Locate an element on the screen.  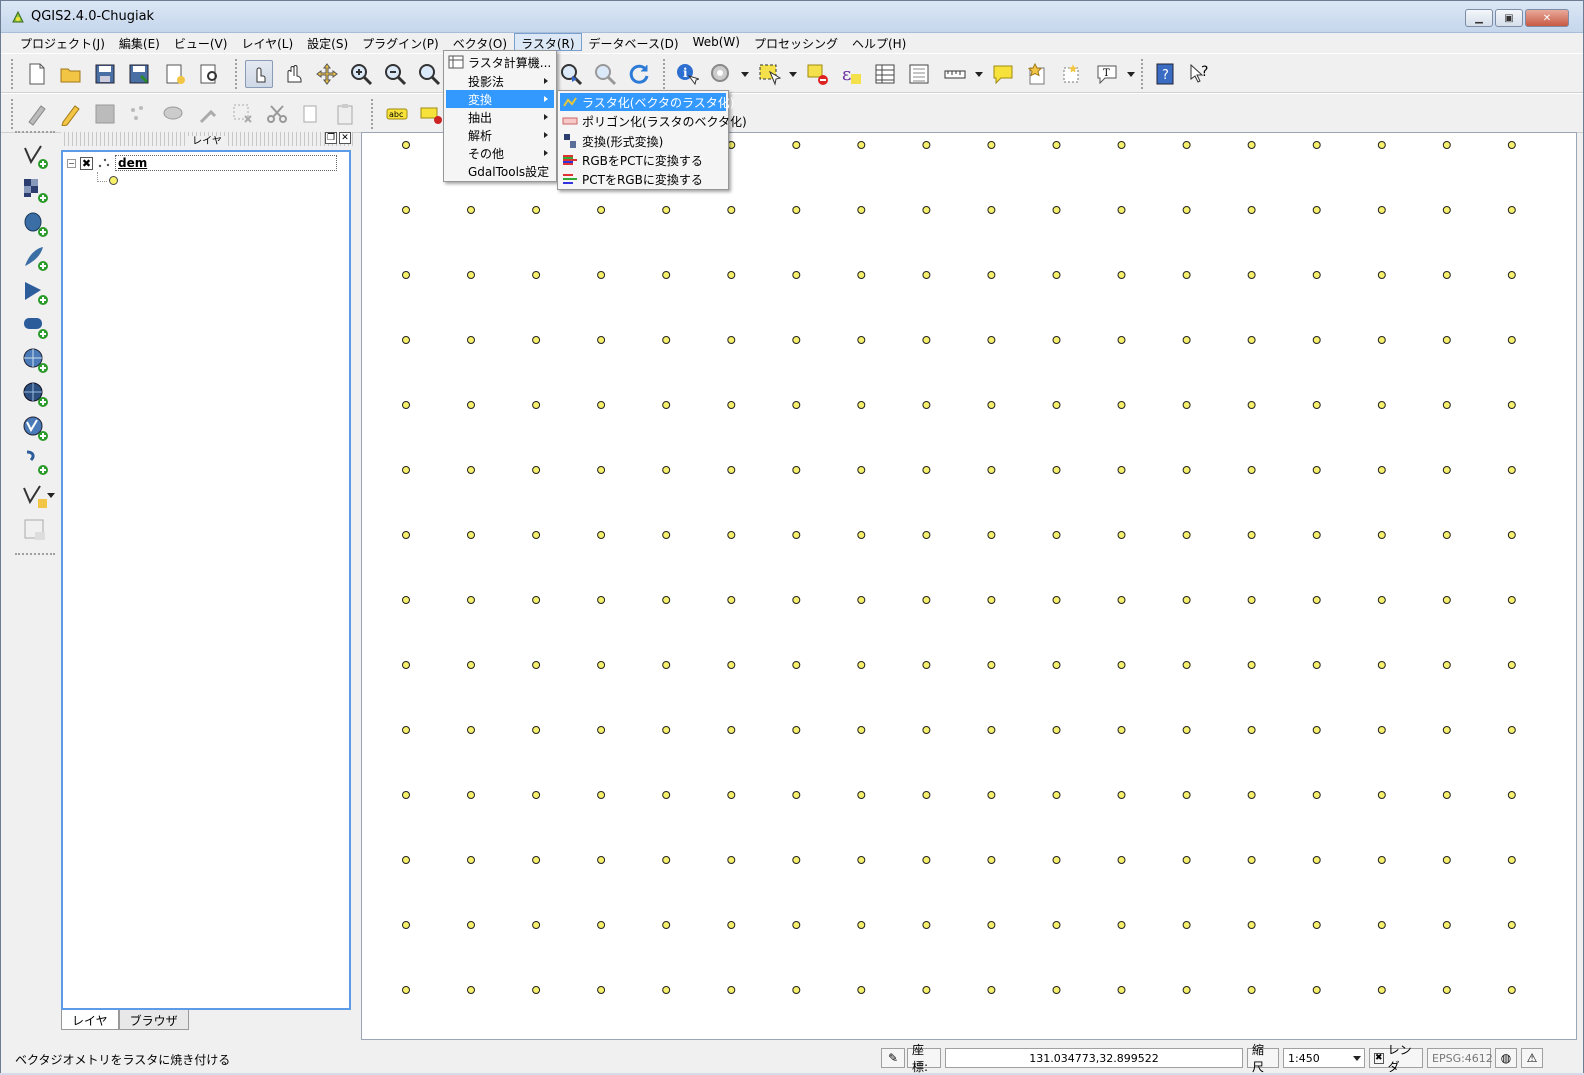
copy-features-icon is located at coordinates (311, 114).